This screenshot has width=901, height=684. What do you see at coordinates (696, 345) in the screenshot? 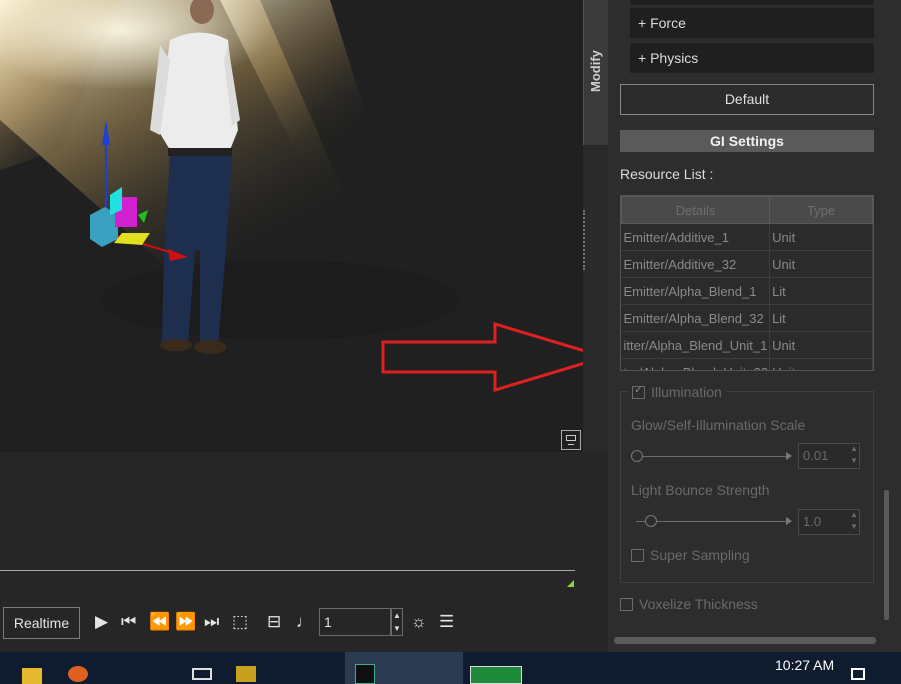
I see `cell-details: itter/Alpha_Blend_Unit_1` at bounding box center [696, 345].